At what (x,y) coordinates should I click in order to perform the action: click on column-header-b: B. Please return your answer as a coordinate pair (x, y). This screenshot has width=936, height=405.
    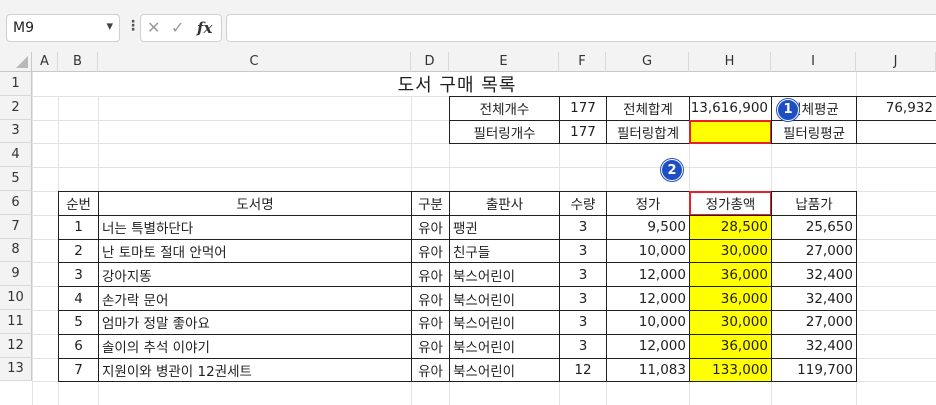
    Looking at the image, I should click on (78, 62).